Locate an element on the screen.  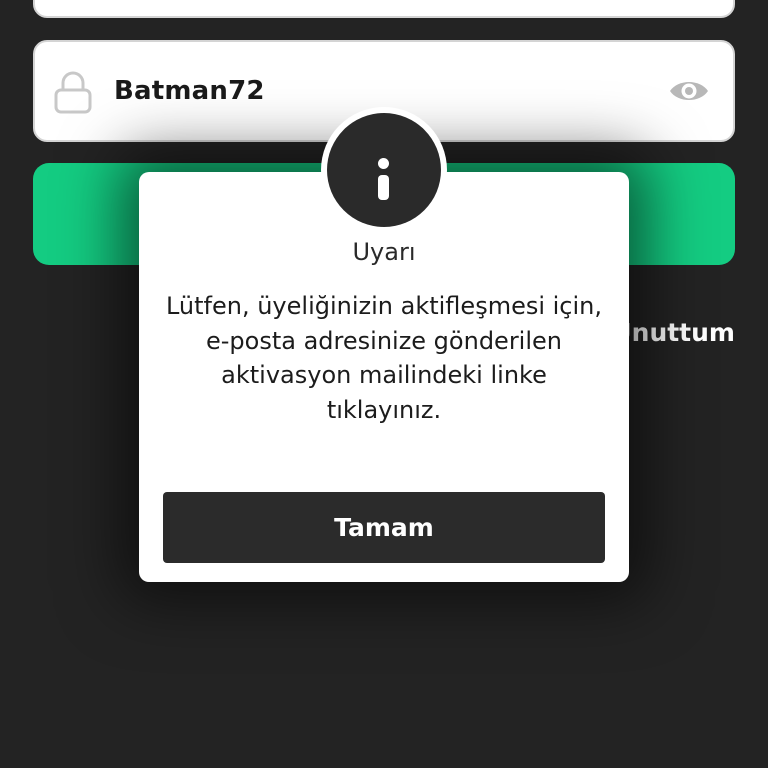
dialog-title: Uyarı is located at coordinates (384, 252).